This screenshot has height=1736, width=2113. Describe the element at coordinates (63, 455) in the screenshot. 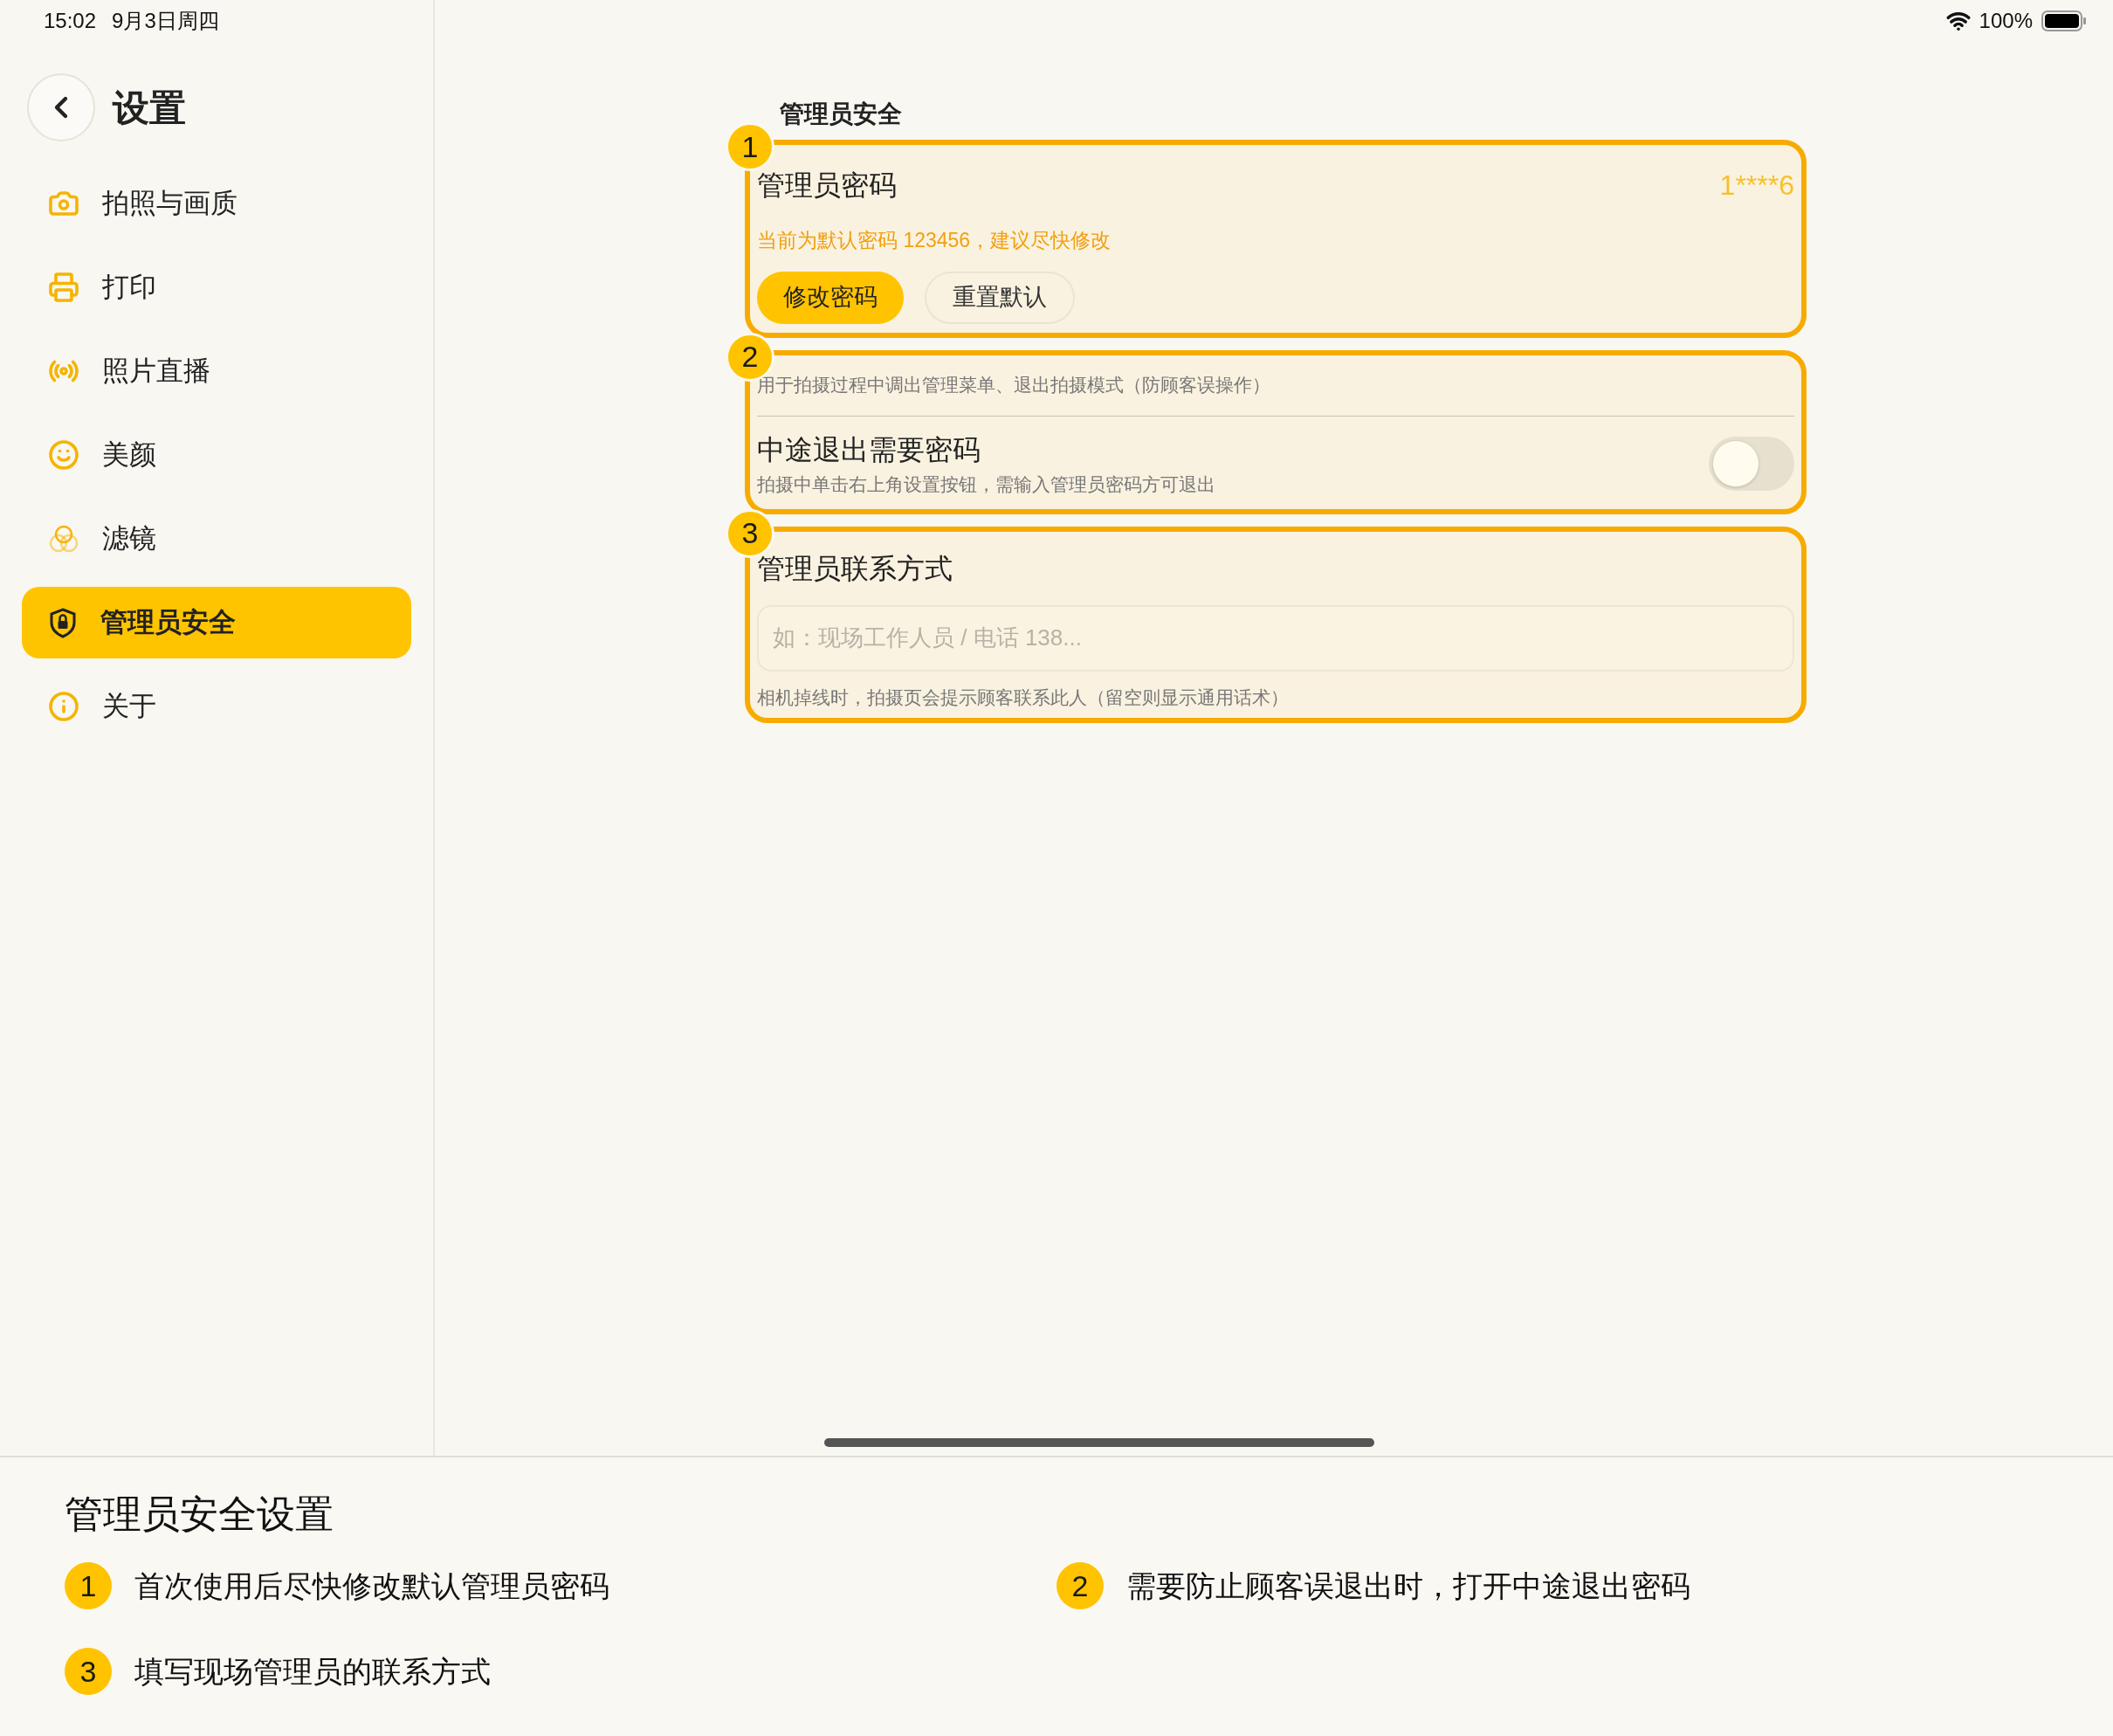

I see `smiley-icon` at that location.